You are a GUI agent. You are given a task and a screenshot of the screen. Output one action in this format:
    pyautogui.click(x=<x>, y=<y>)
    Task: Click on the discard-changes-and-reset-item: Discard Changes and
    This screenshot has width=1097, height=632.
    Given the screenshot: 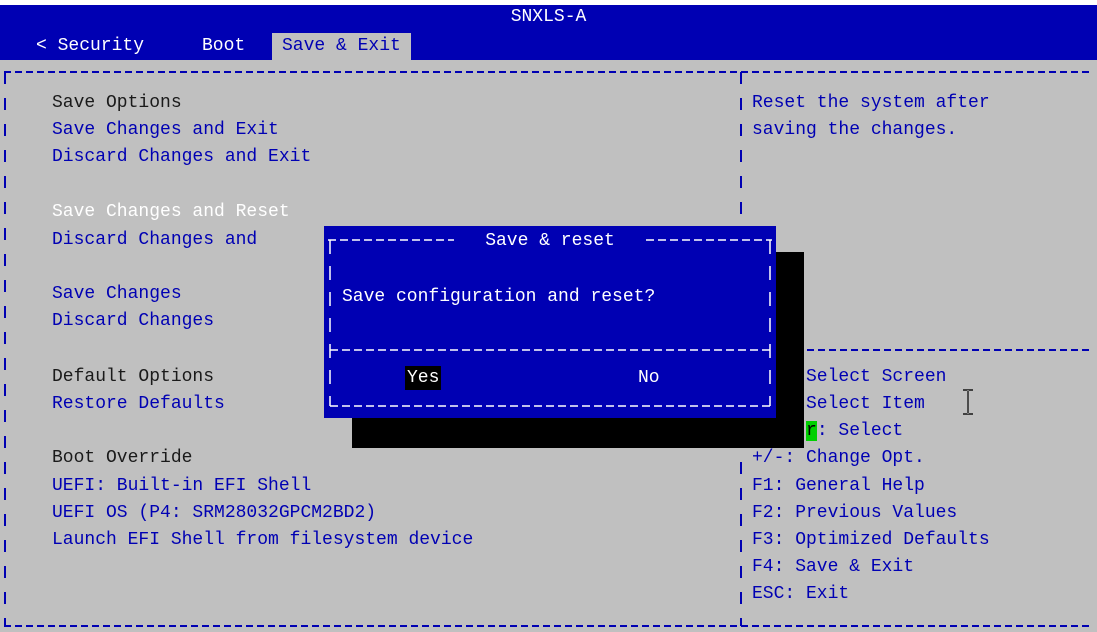 What is the action you would take?
    pyautogui.click(x=154, y=240)
    